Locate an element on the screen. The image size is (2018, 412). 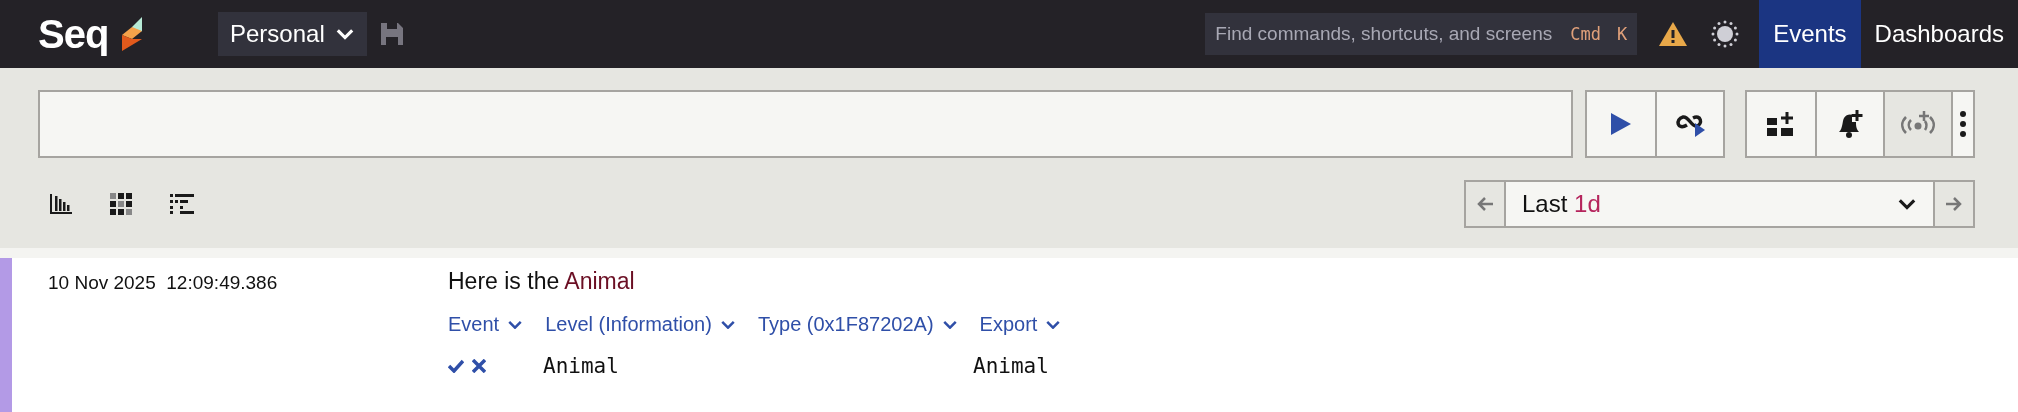
add-dashboard-icon is located at coordinates (1781, 124).